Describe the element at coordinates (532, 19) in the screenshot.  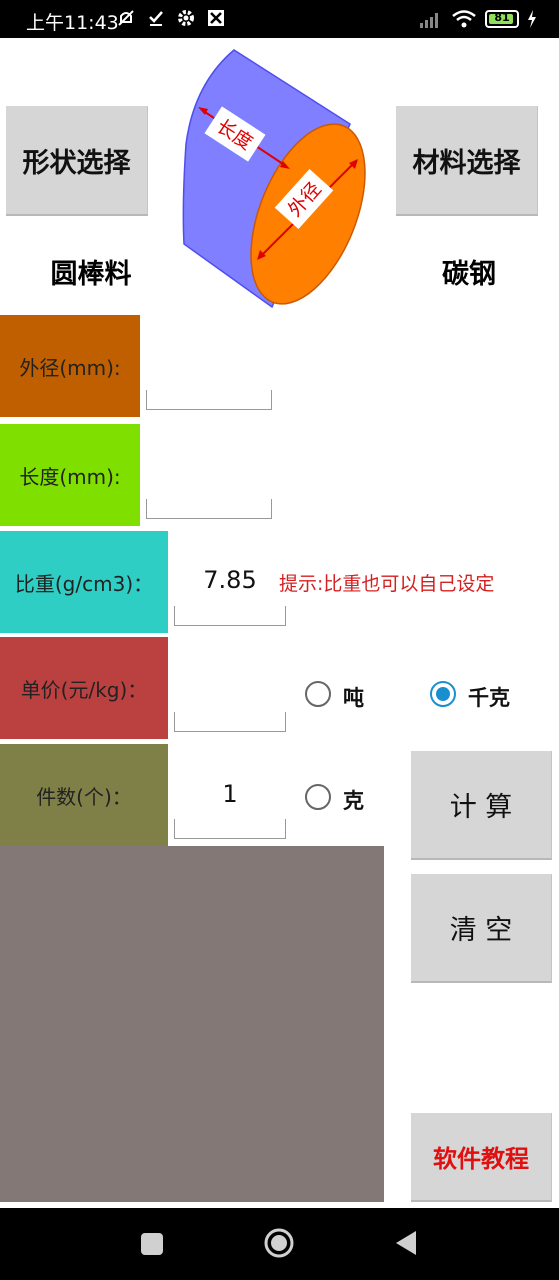
I see `charging-icon` at that location.